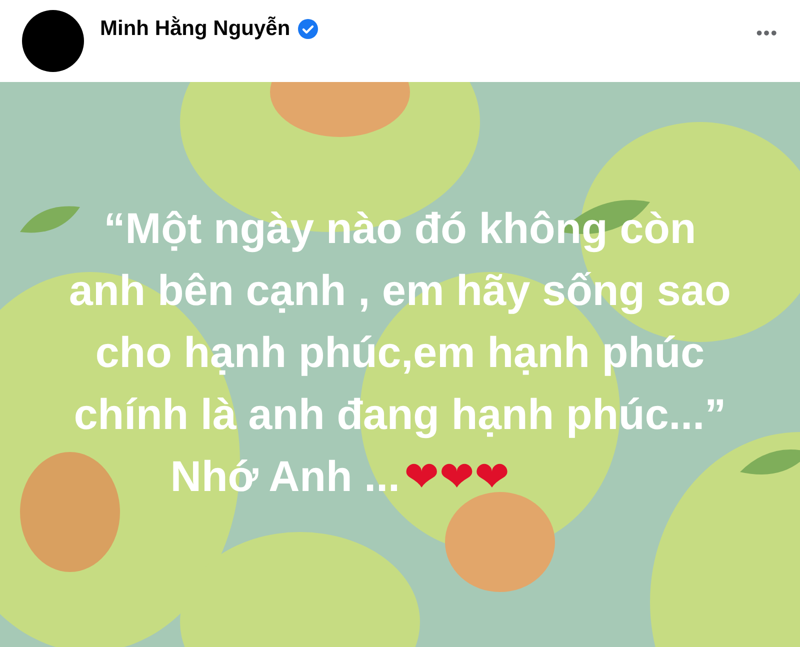 Image resolution: width=800 pixels, height=647 pixels. I want to click on author-name: Minh Hằng Nguyễn, so click(195, 29).